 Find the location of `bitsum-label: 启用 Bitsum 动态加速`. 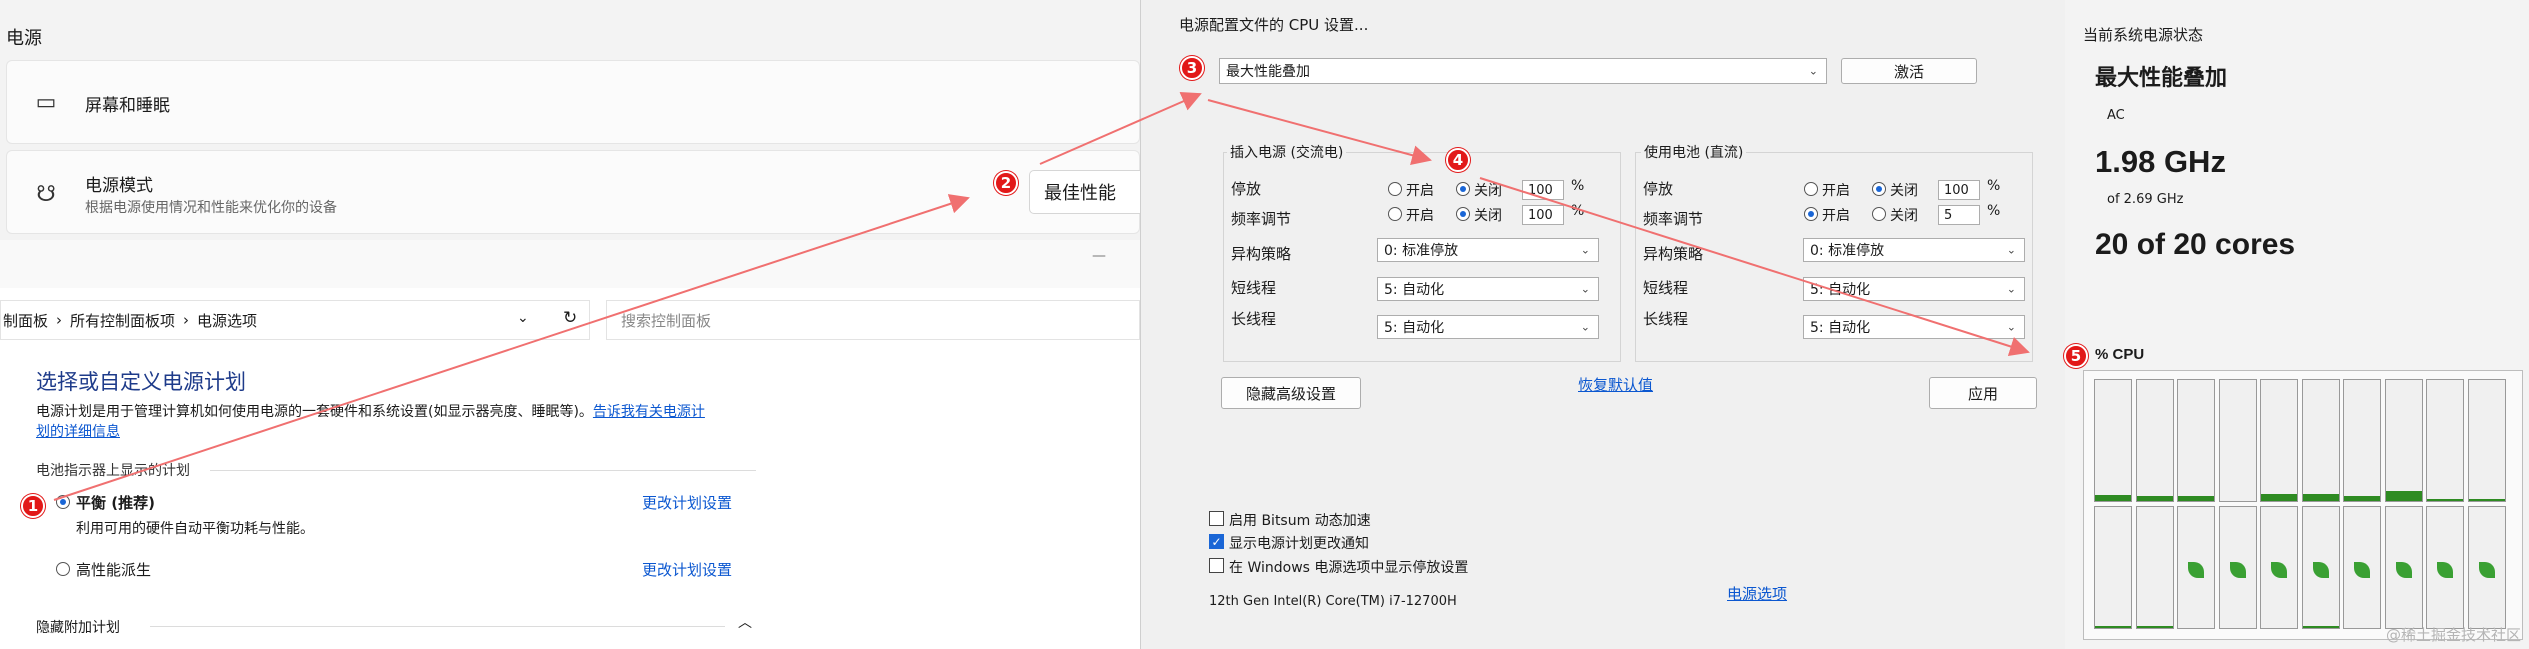

bitsum-label: 启用 Bitsum 动态加速 is located at coordinates (1300, 521).